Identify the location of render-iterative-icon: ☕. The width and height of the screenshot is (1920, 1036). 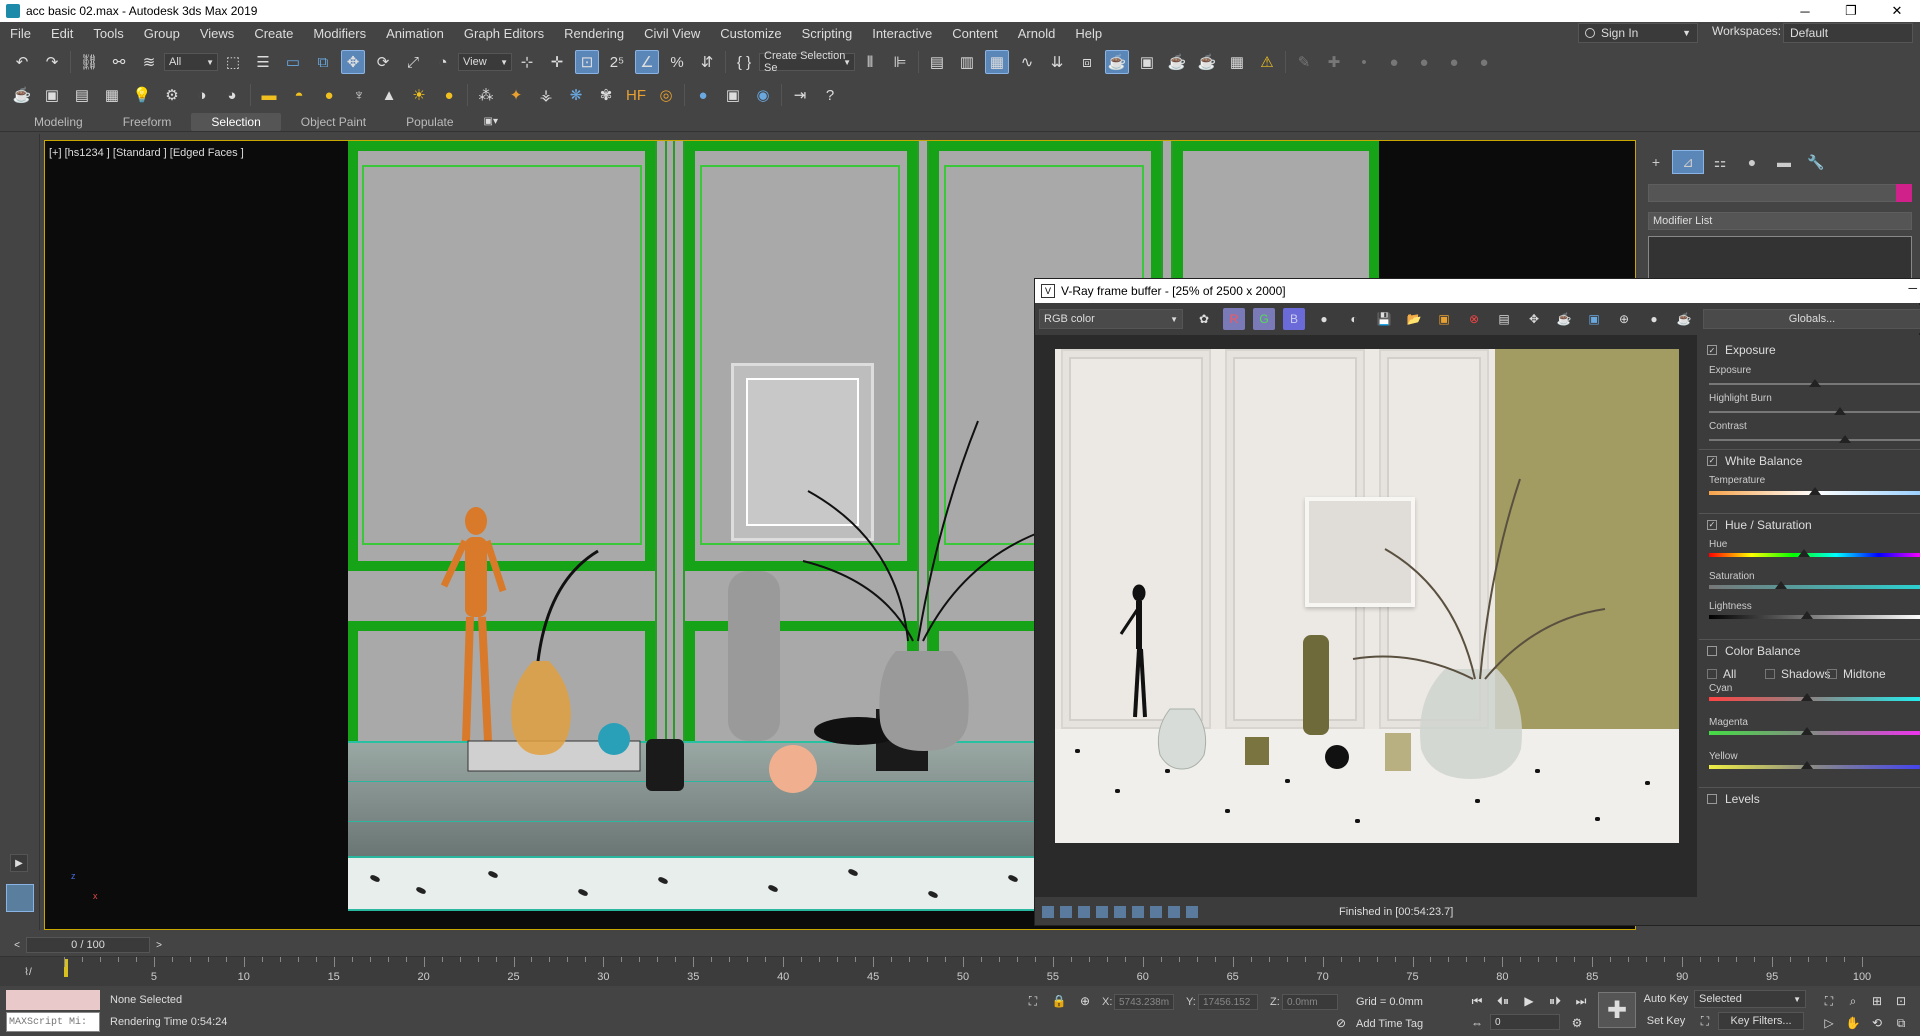
(1207, 62).